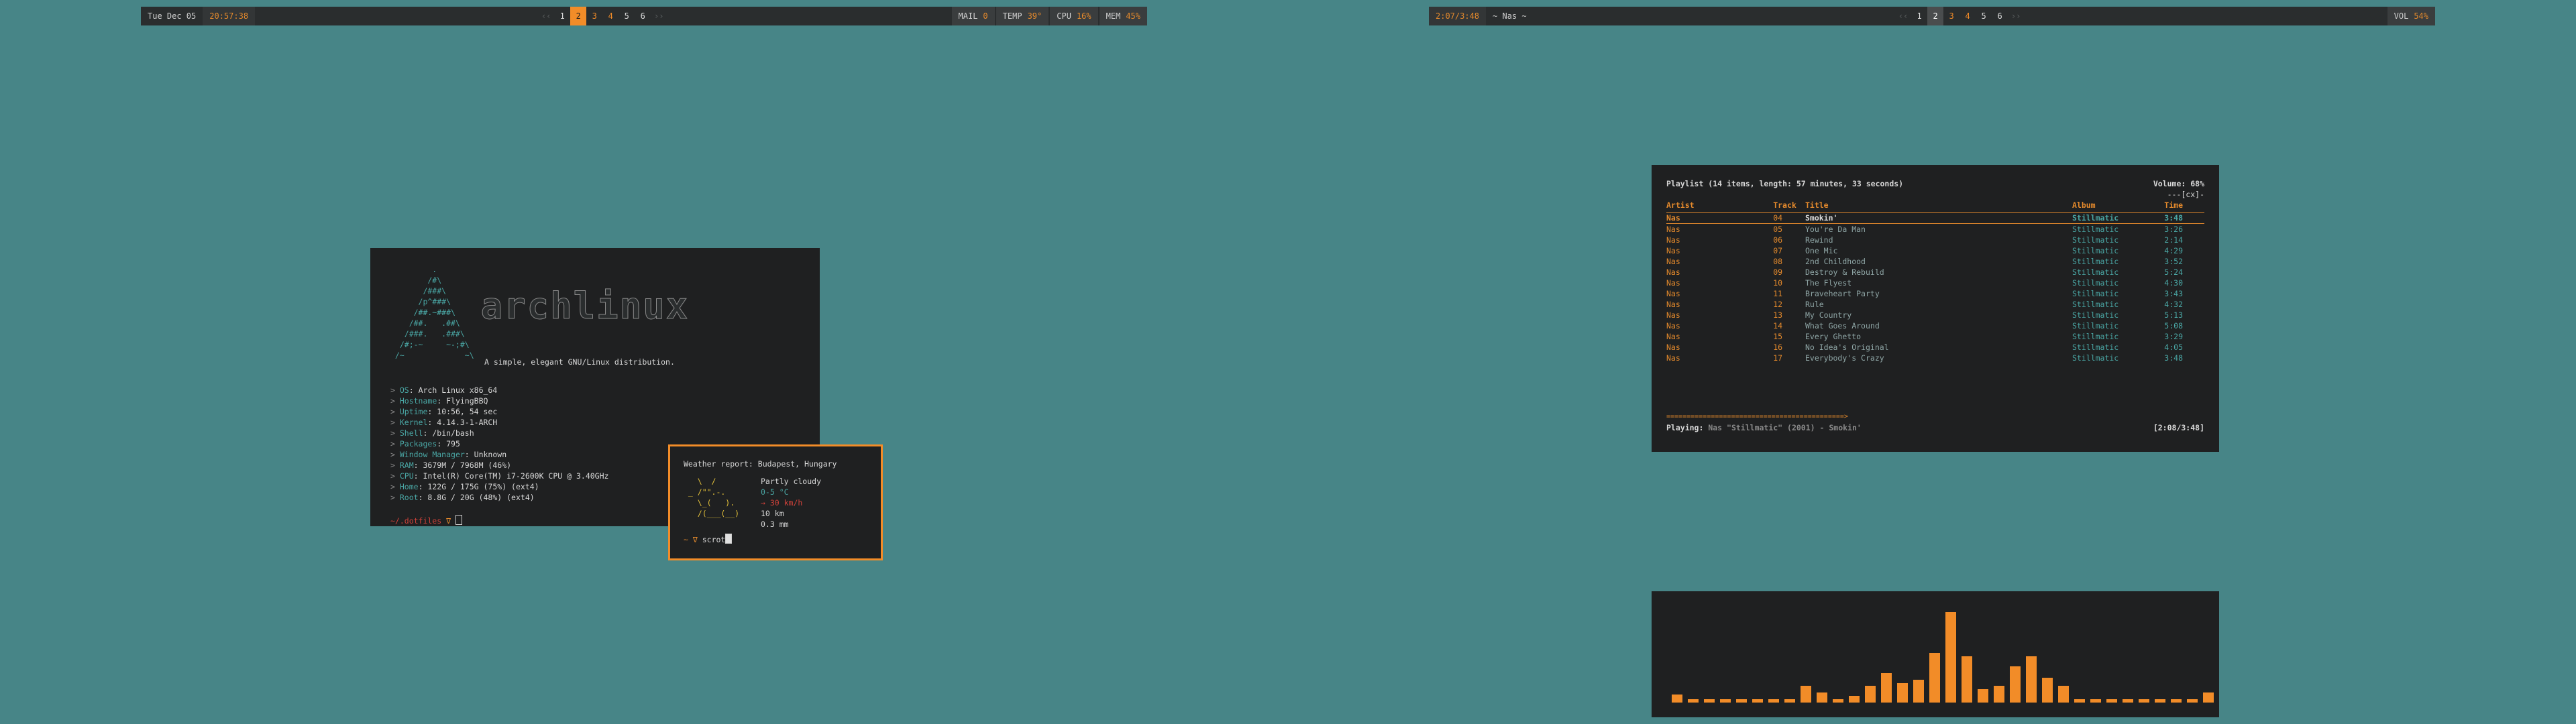 This screenshot has width=2576, height=724. What do you see at coordinates (1935, 304) in the screenshot?
I see `playlist-row: Nas 12 Rule Stillmatic 4:32` at bounding box center [1935, 304].